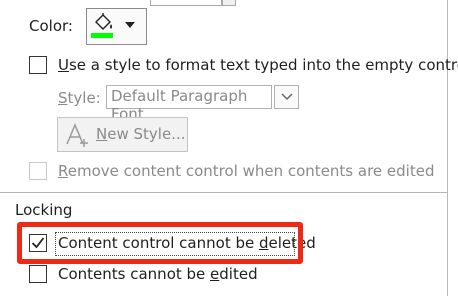 The image size is (458, 296). I want to click on clipped-field-button, so click(229, 3).